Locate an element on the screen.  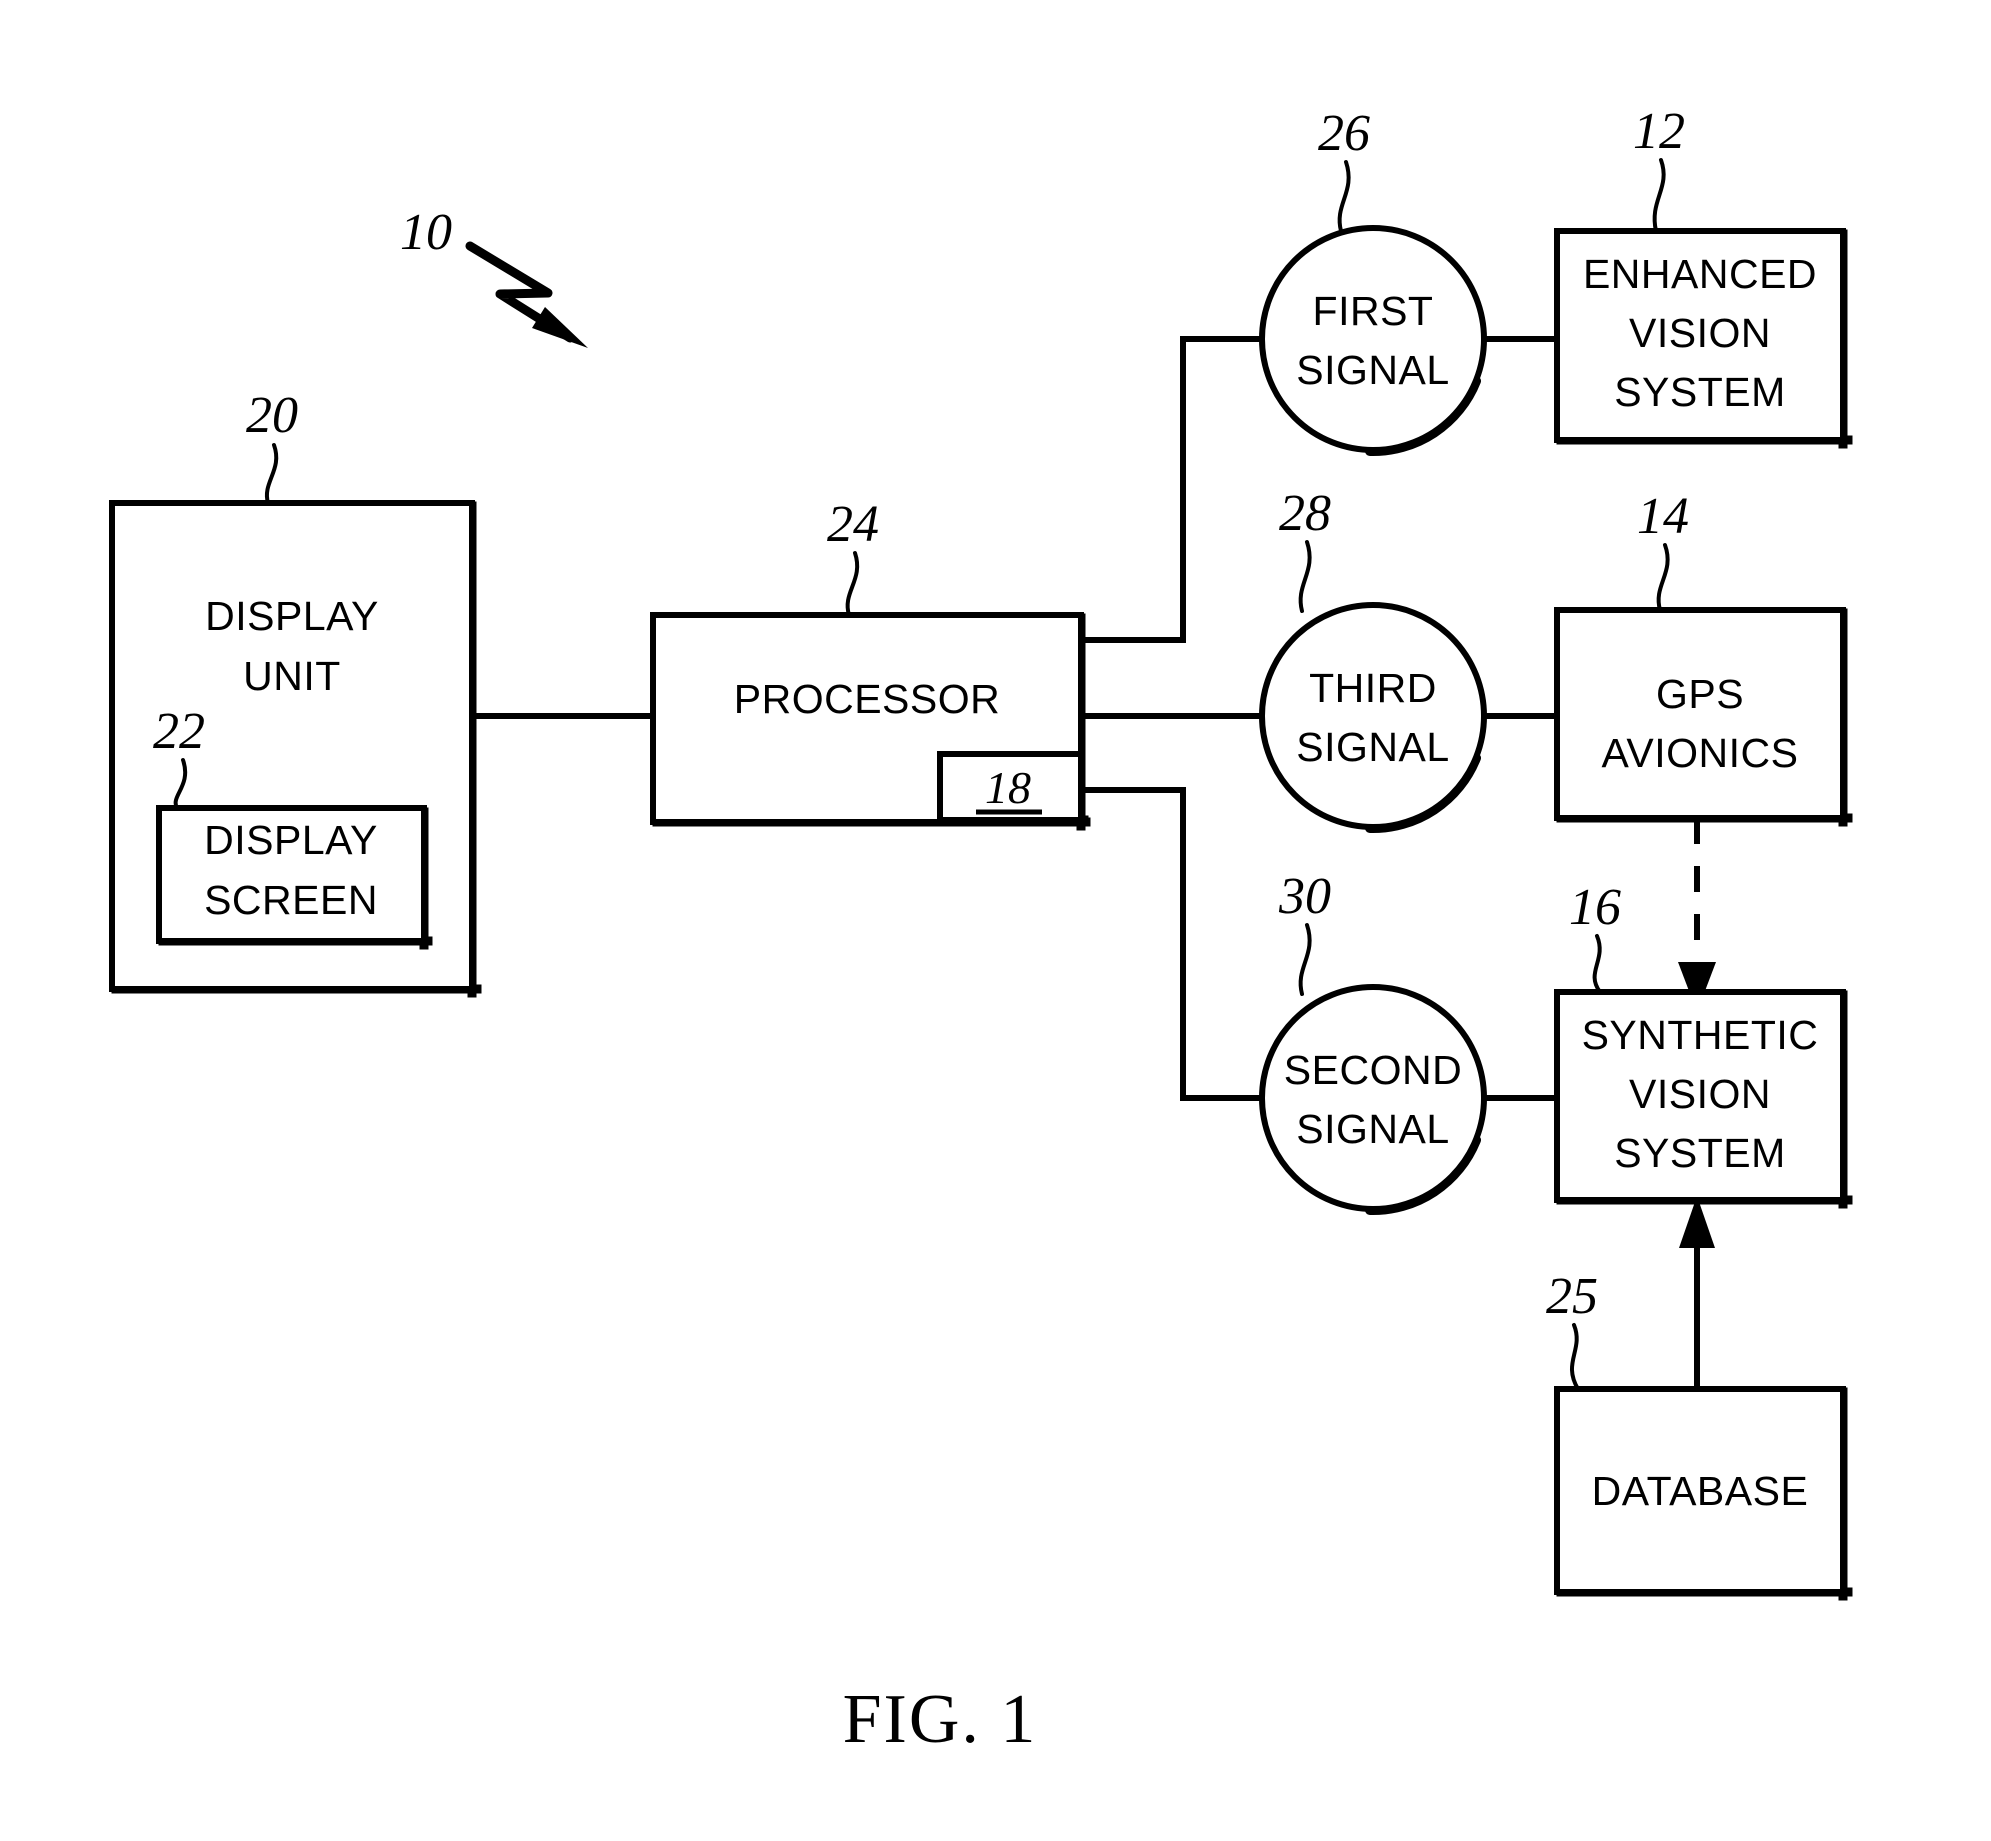
processor-sub-ref-18: 18 is located at coordinates (1008, 787).